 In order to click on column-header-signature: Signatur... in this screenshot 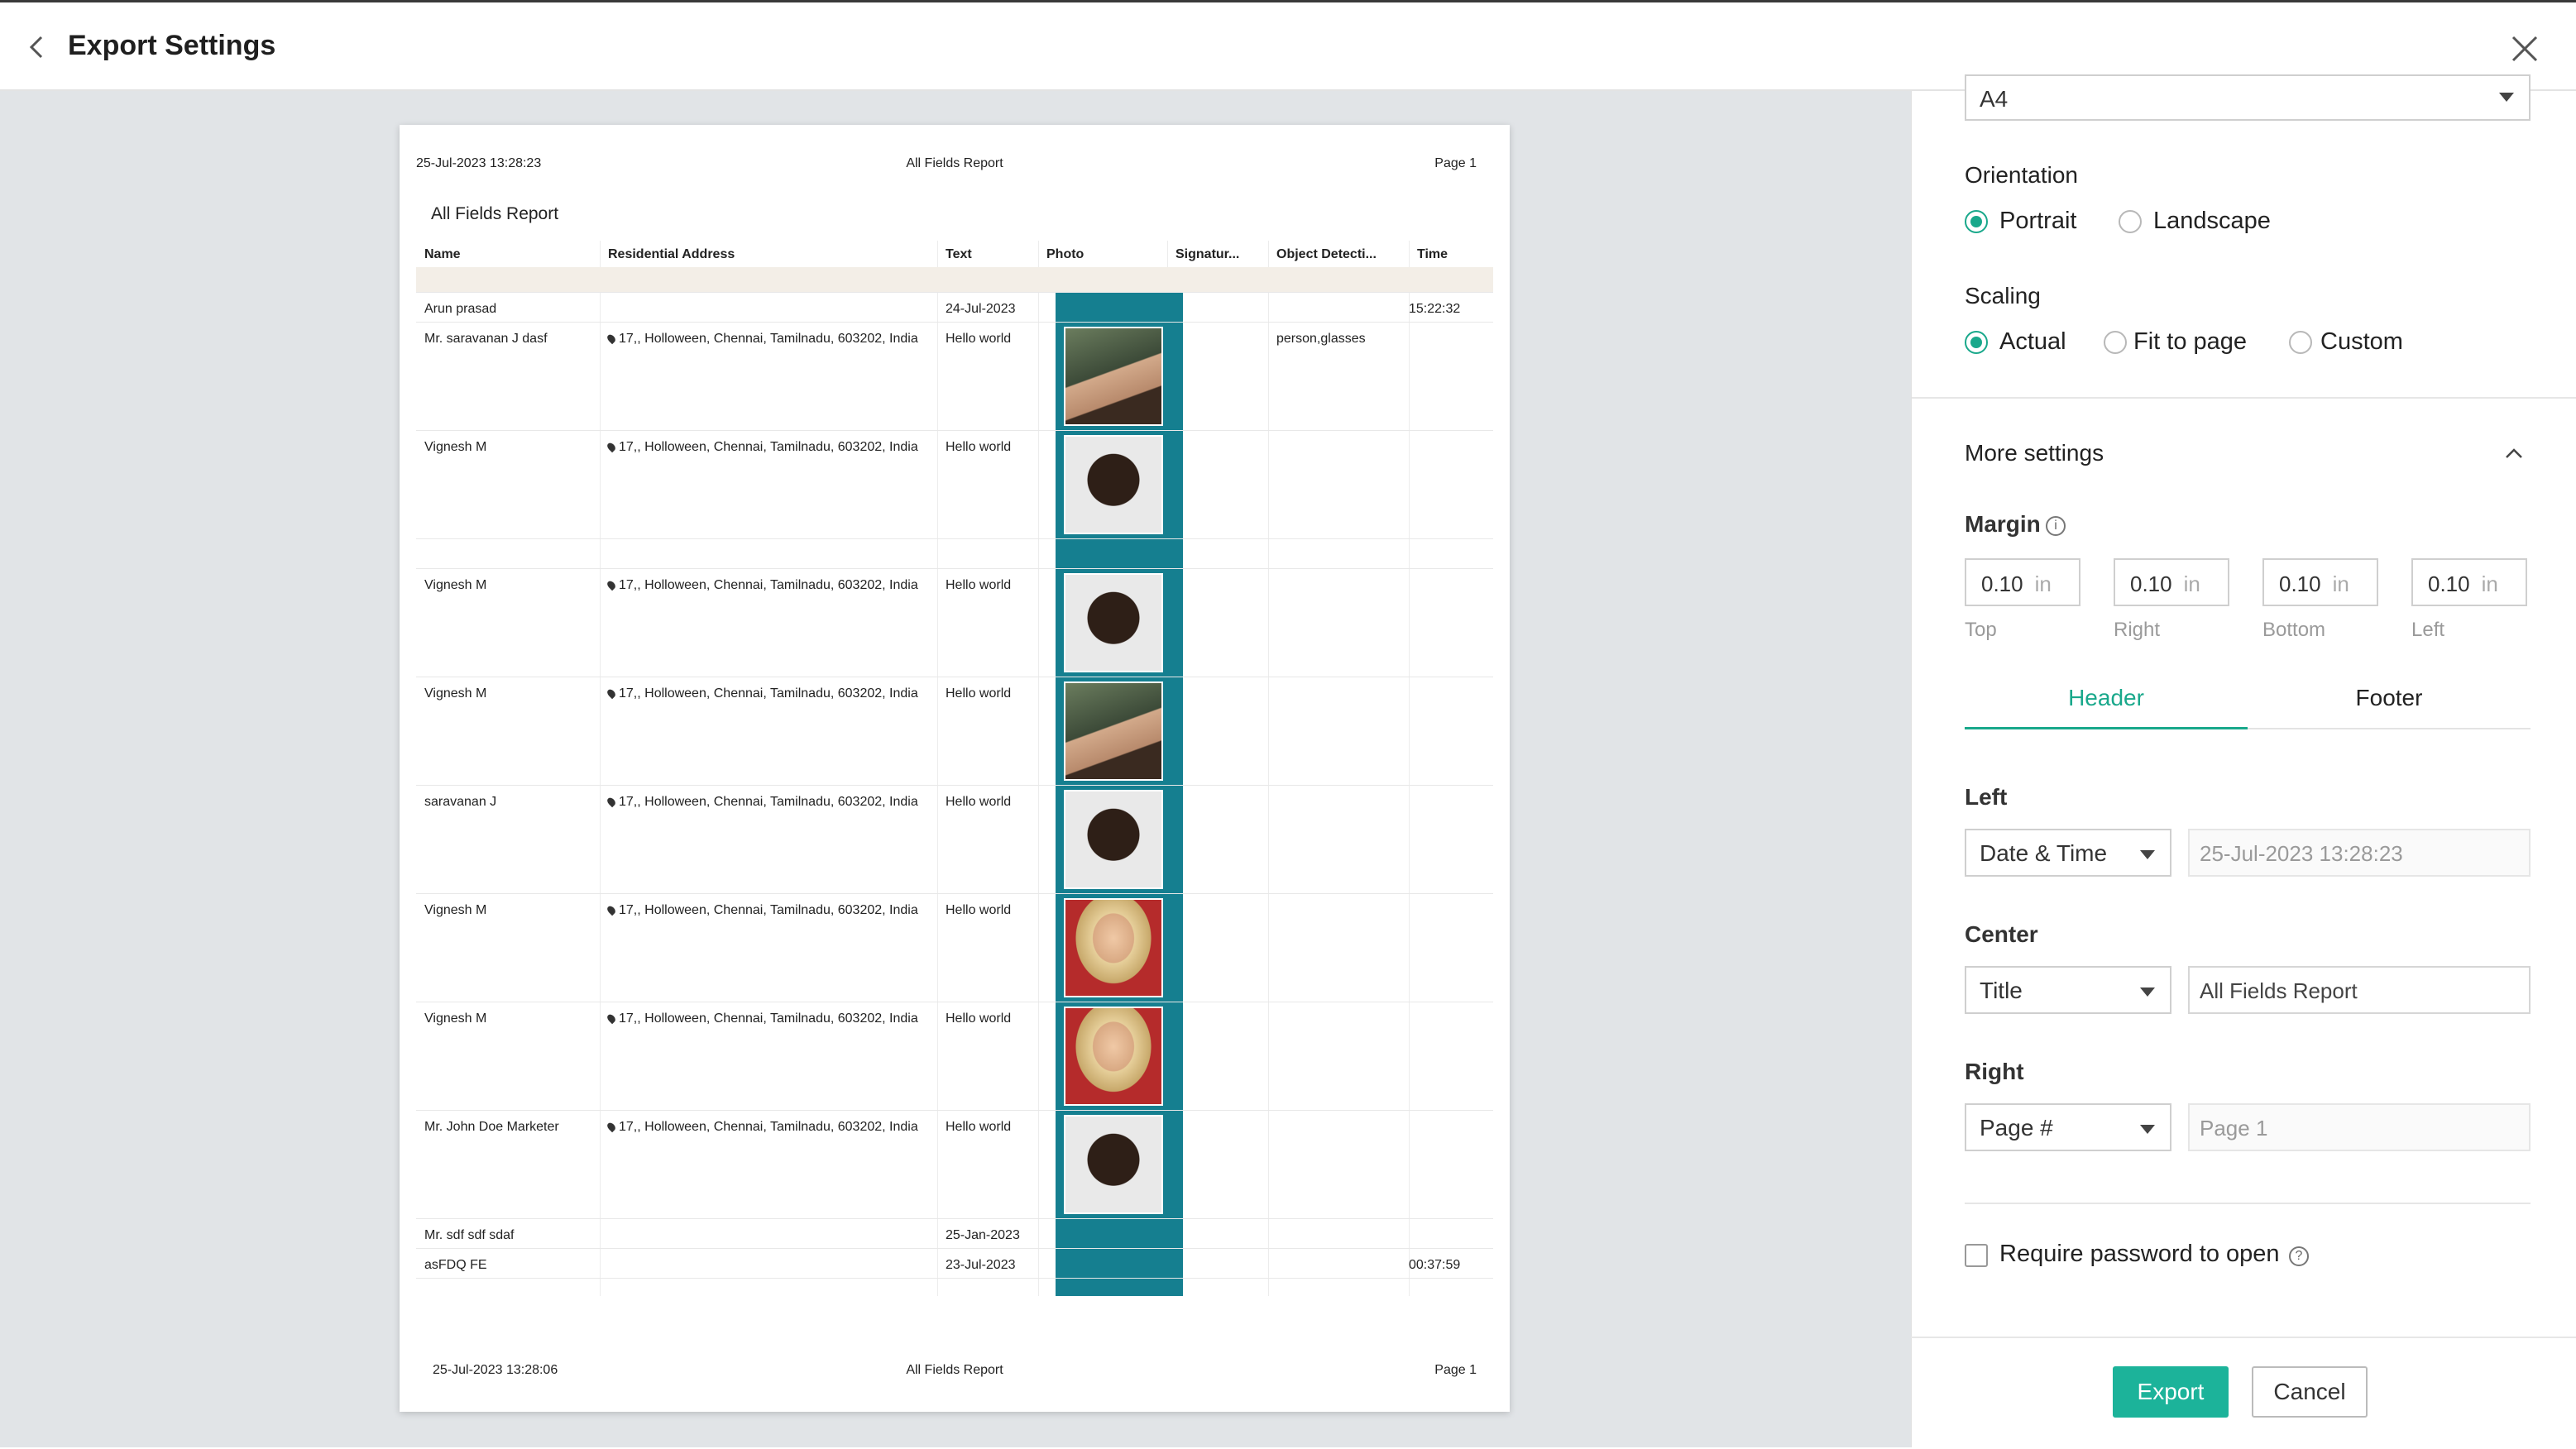, I will do `click(1207, 254)`.